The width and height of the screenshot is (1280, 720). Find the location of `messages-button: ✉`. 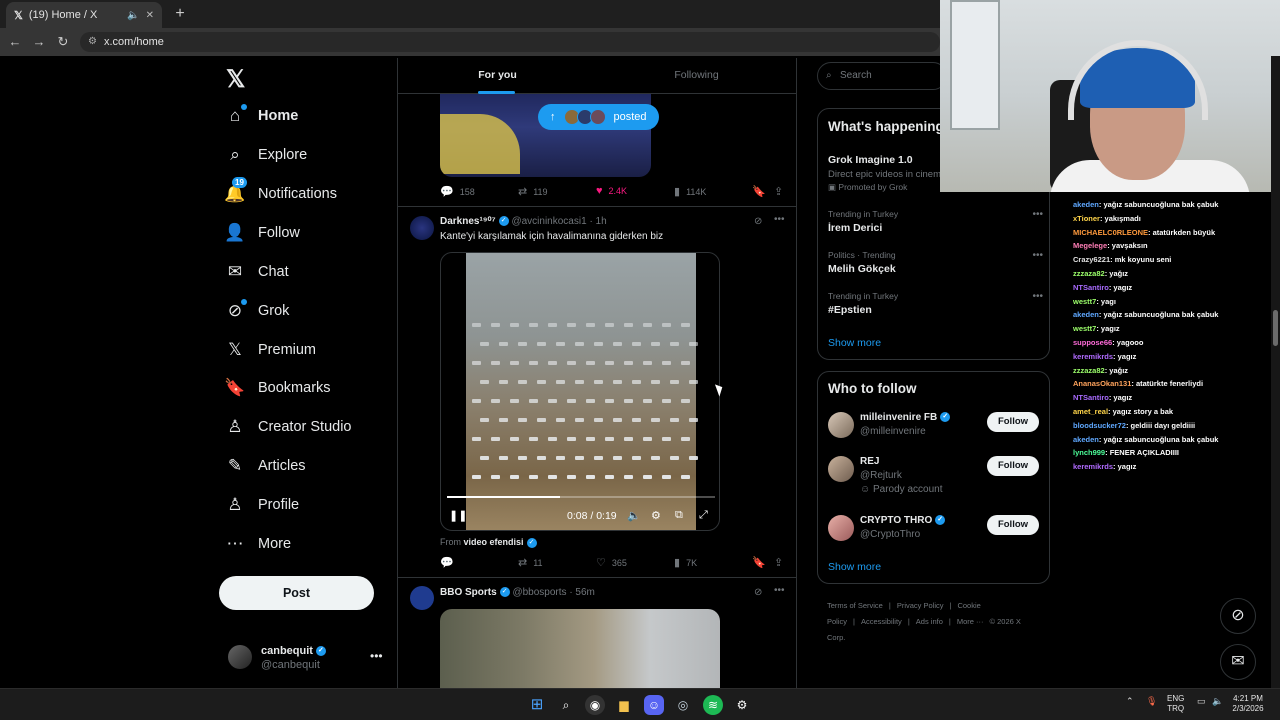

messages-button: ✉ is located at coordinates (1238, 662).